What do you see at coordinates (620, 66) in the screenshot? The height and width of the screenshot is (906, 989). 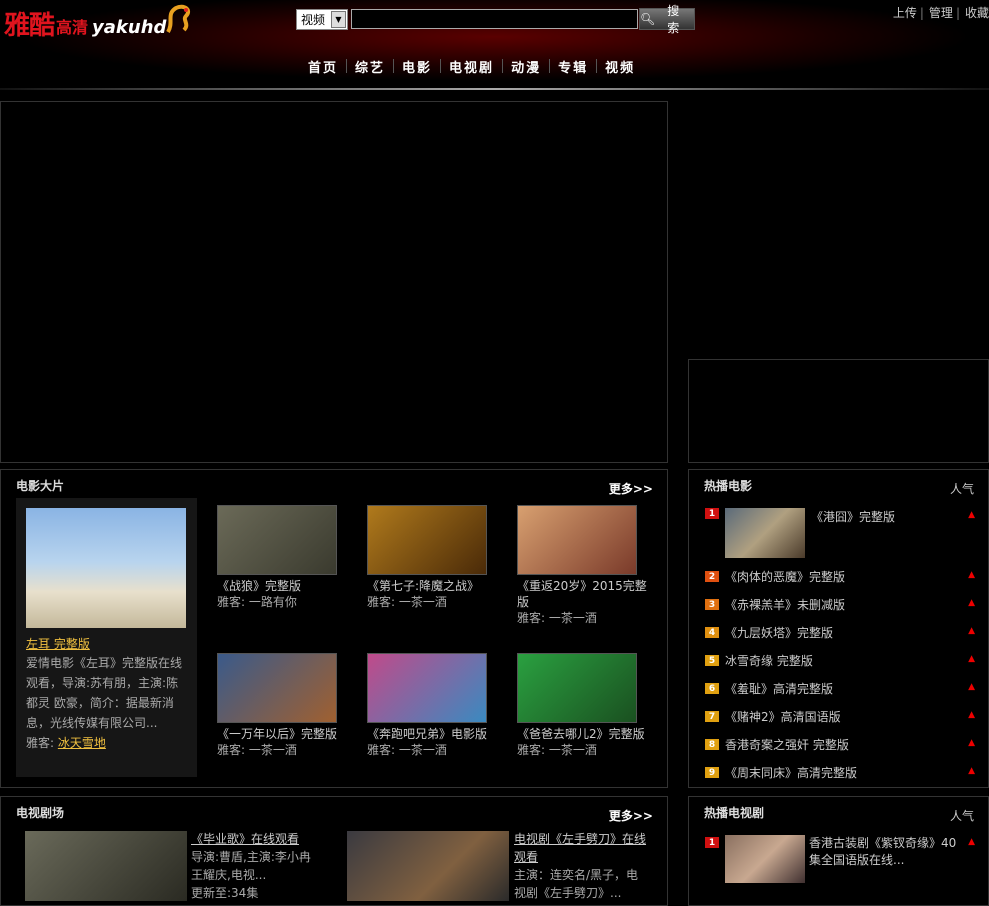 I see `nav-videos: 视频` at bounding box center [620, 66].